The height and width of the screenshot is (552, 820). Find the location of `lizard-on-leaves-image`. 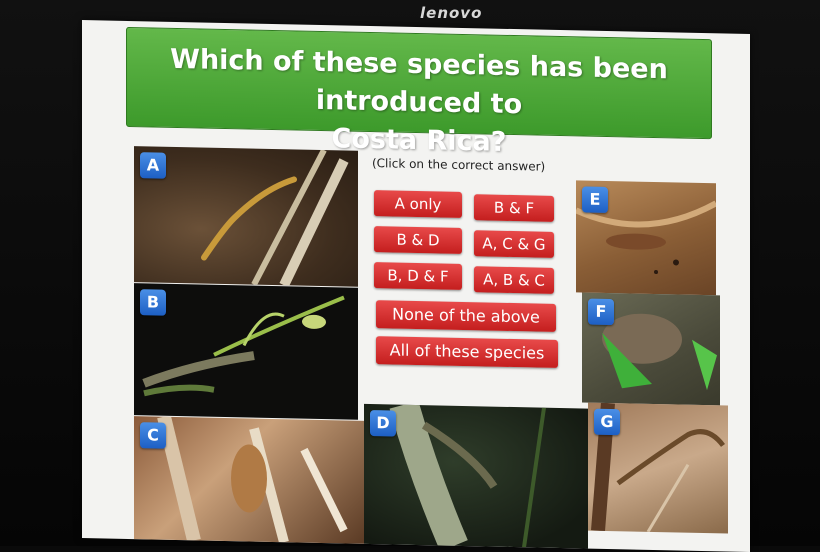

lizard-on-leaves-image is located at coordinates (252, 480).